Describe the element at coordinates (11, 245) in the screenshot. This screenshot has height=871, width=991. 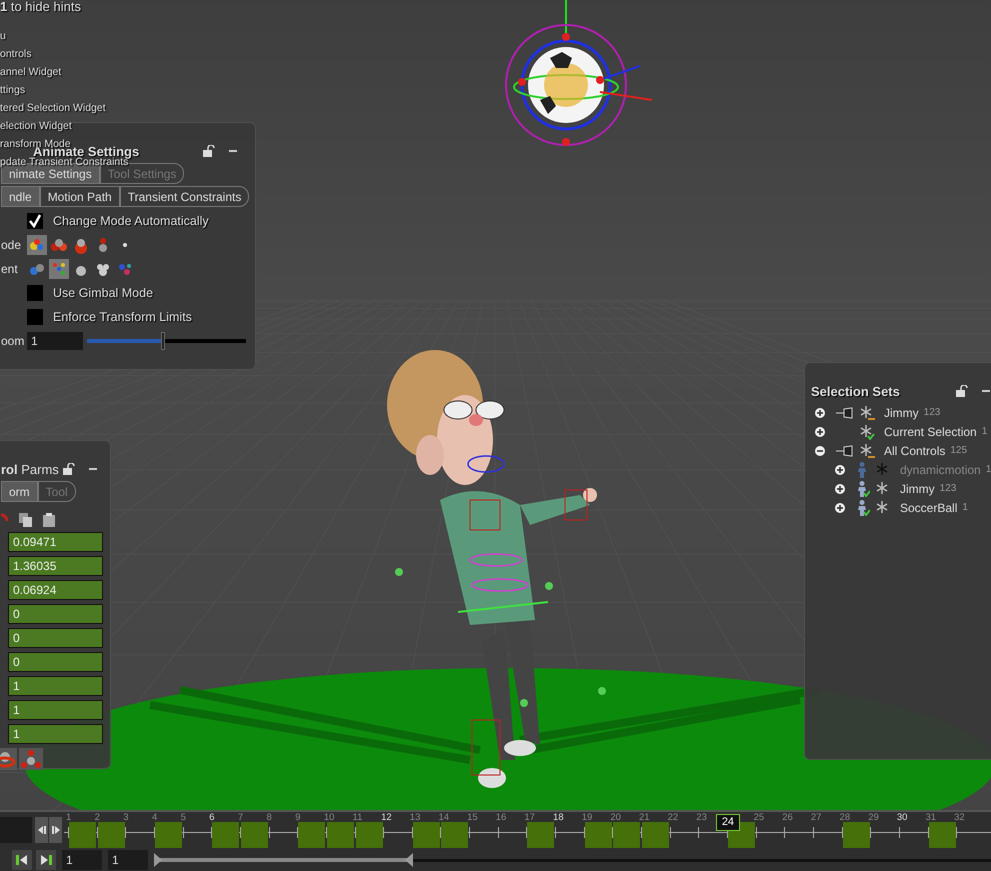
I see `row-label: ode` at that location.